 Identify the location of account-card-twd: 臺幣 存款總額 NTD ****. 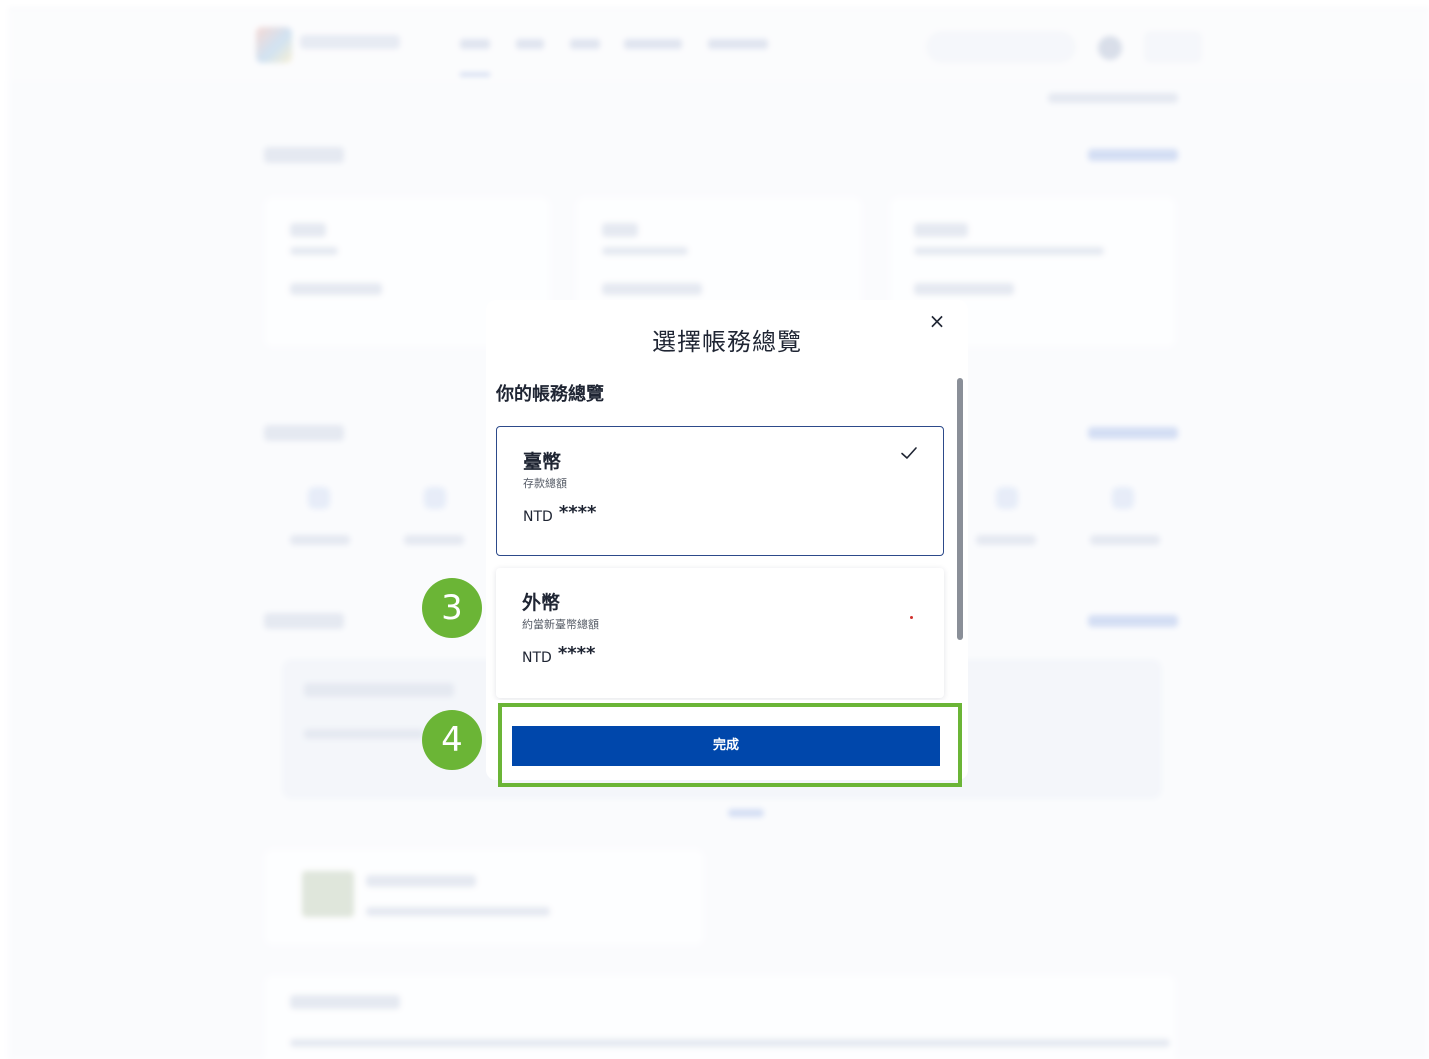
(720, 491).